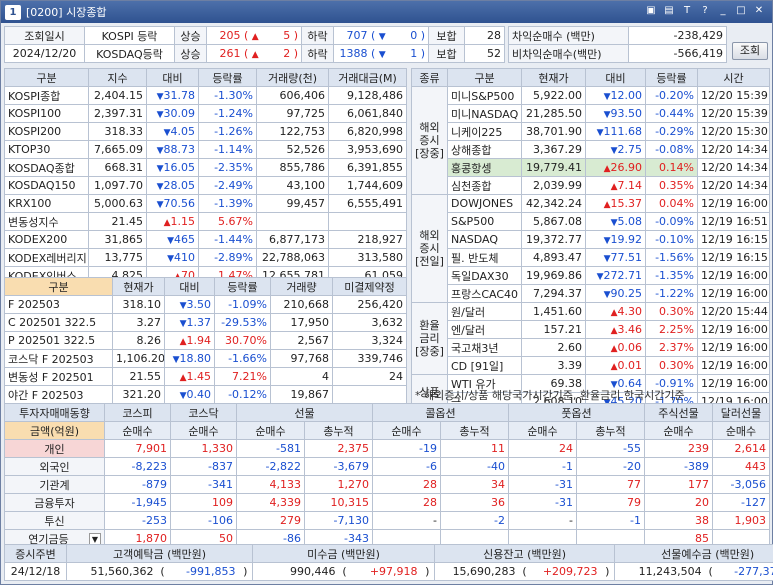  I want to click on overseas-rate: 0.35%, so click(671, 185).